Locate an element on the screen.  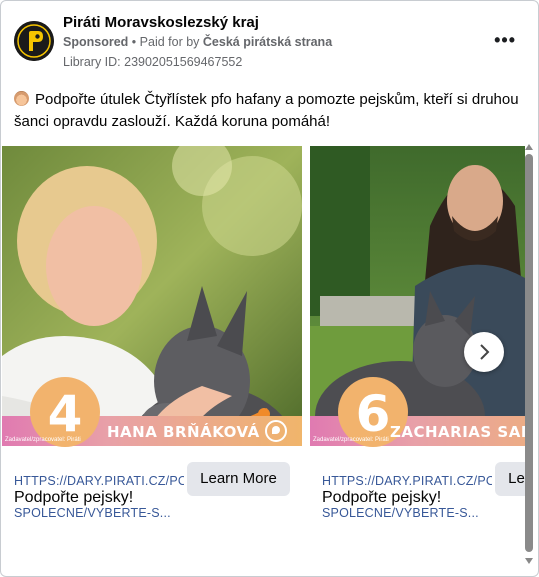
library-id: Library ID: 23902051569467552 is located at coordinates (153, 62).